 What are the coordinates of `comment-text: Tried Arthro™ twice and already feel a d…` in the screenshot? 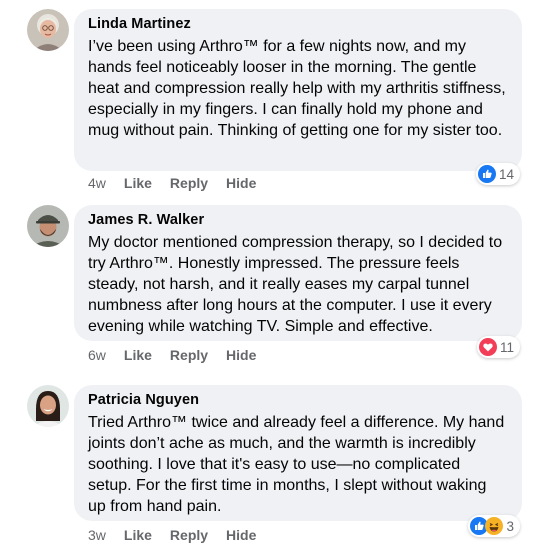 It's located at (296, 464).